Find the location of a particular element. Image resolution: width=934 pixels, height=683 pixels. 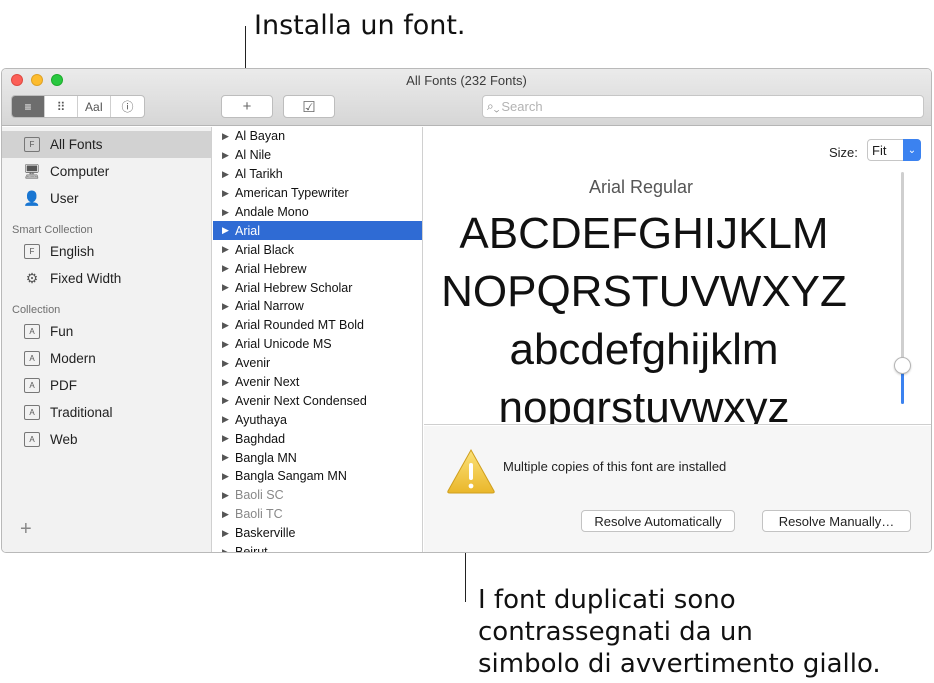

font-list-item: ▶ Arial Narrow is located at coordinates (317, 306).